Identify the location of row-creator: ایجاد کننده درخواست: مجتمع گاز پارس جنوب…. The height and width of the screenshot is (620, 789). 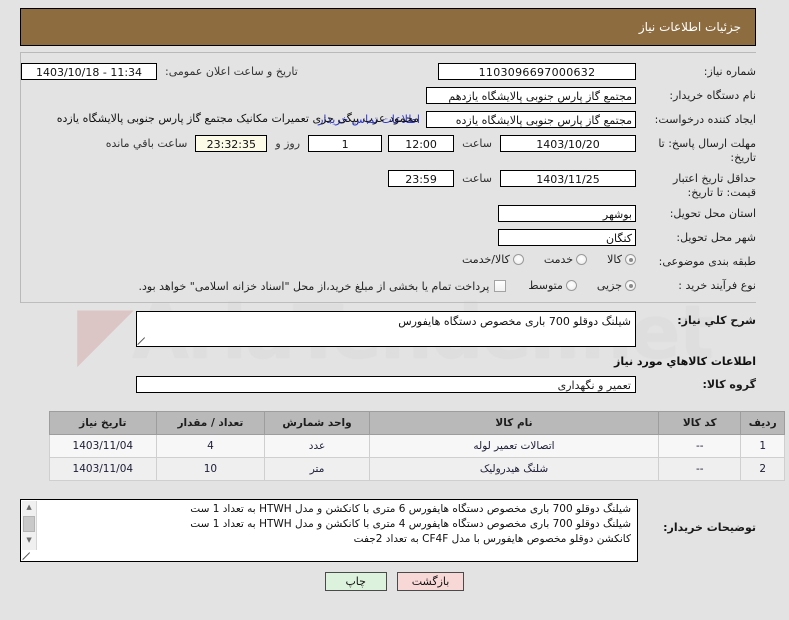
(388, 120).